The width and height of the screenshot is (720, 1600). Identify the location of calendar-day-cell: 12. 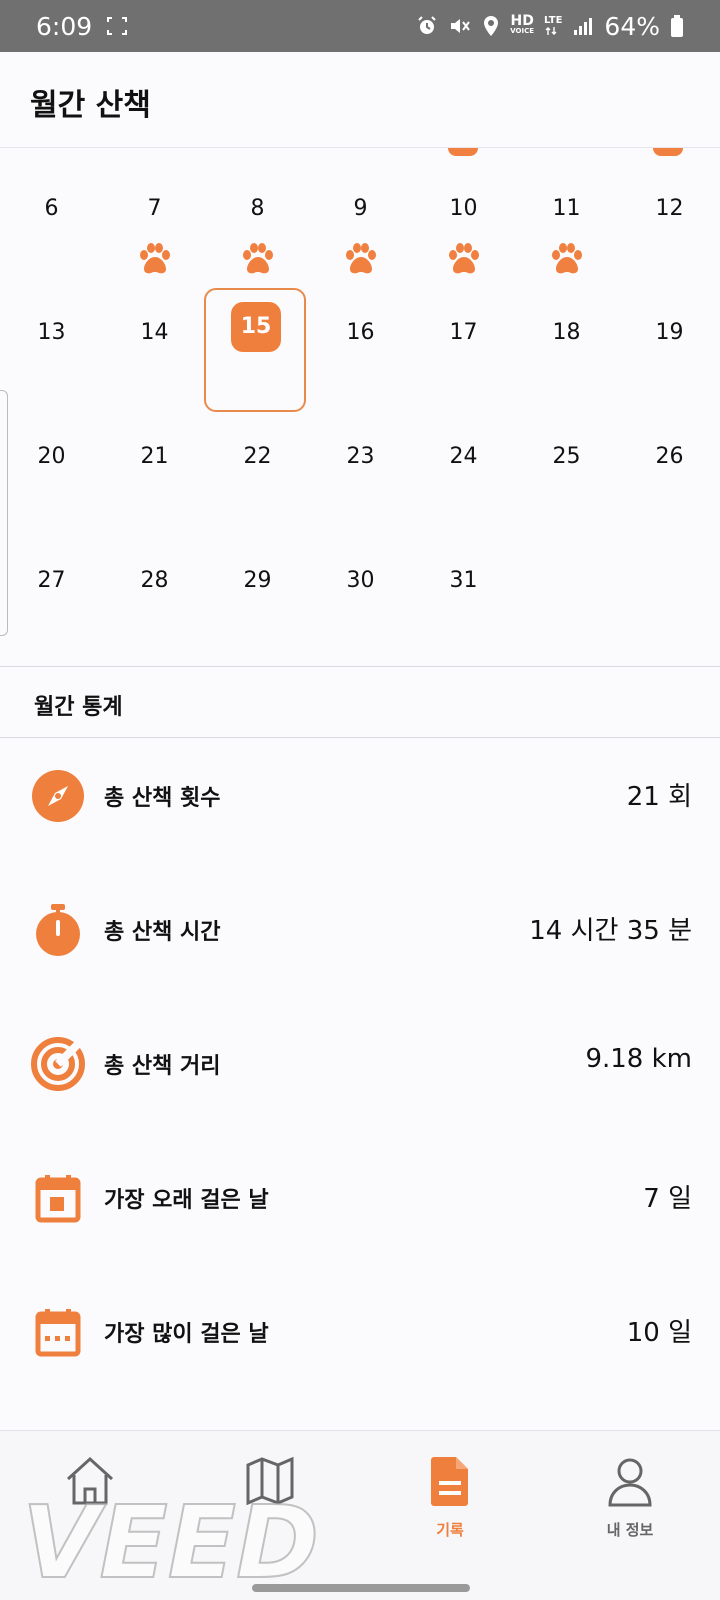
(669, 222).